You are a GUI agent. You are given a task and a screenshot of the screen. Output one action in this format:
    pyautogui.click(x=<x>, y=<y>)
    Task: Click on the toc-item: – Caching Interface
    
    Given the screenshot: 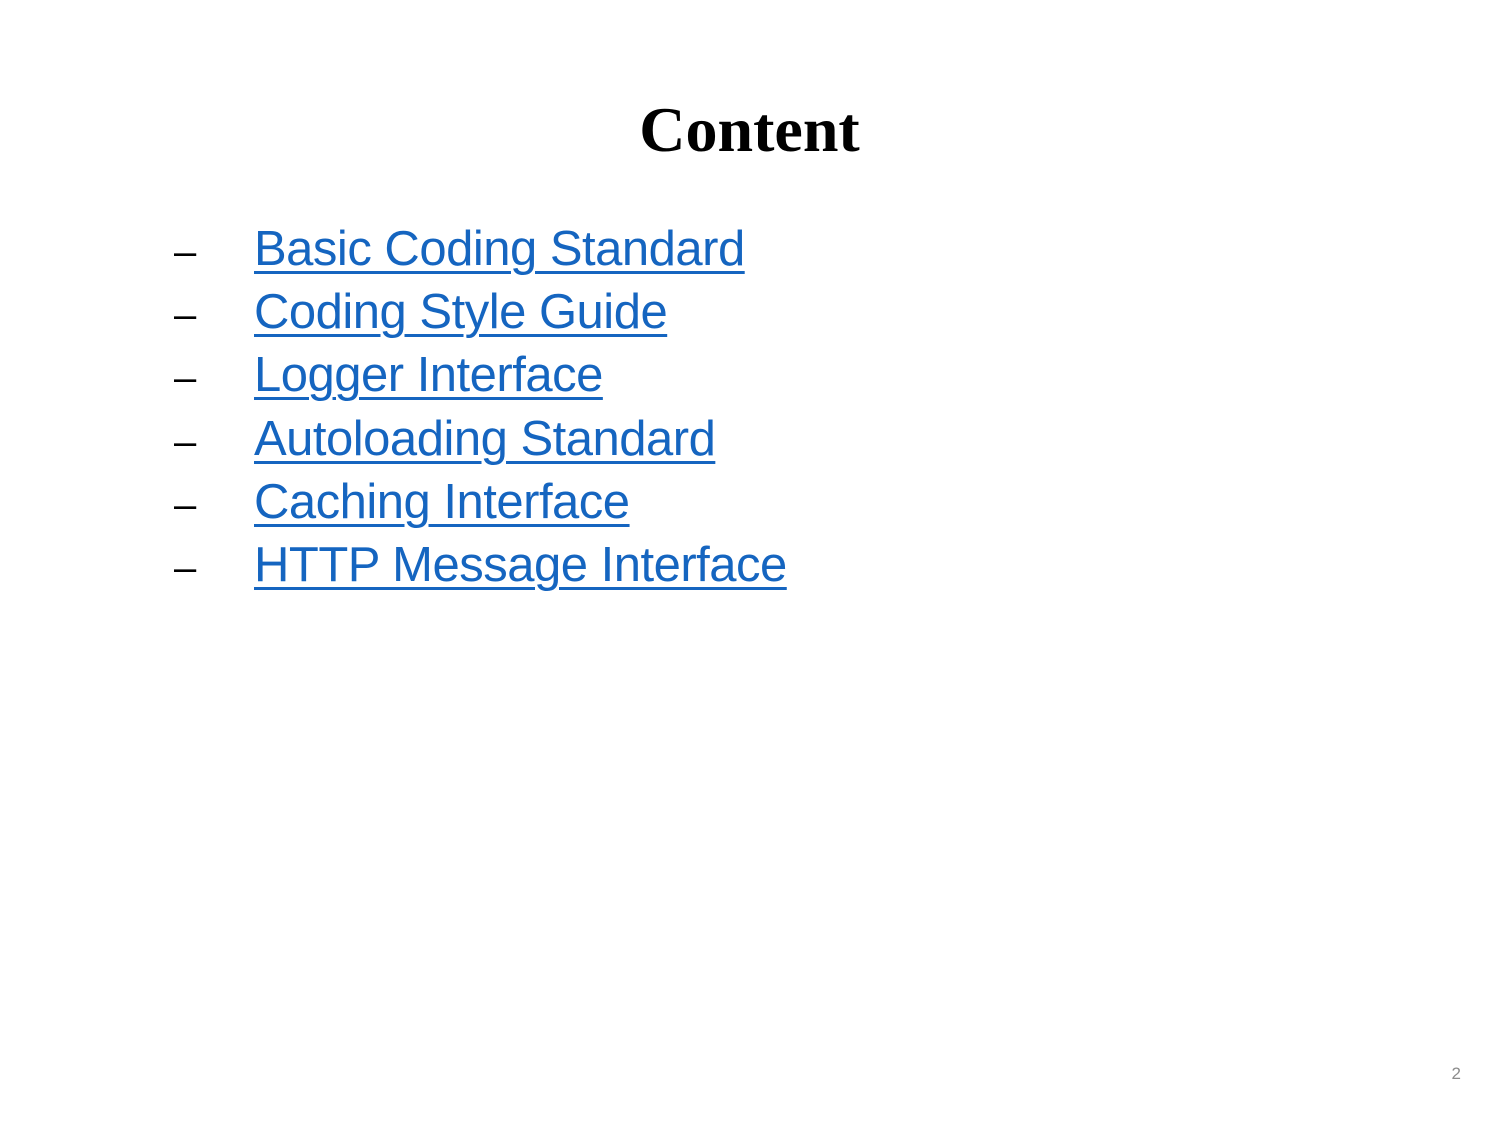 What is the action you would take?
    pyautogui.click(x=480, y=502)
    